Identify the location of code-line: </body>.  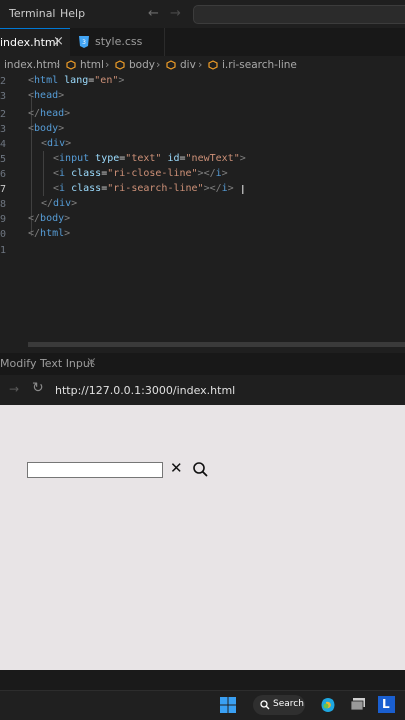
(49, 218).